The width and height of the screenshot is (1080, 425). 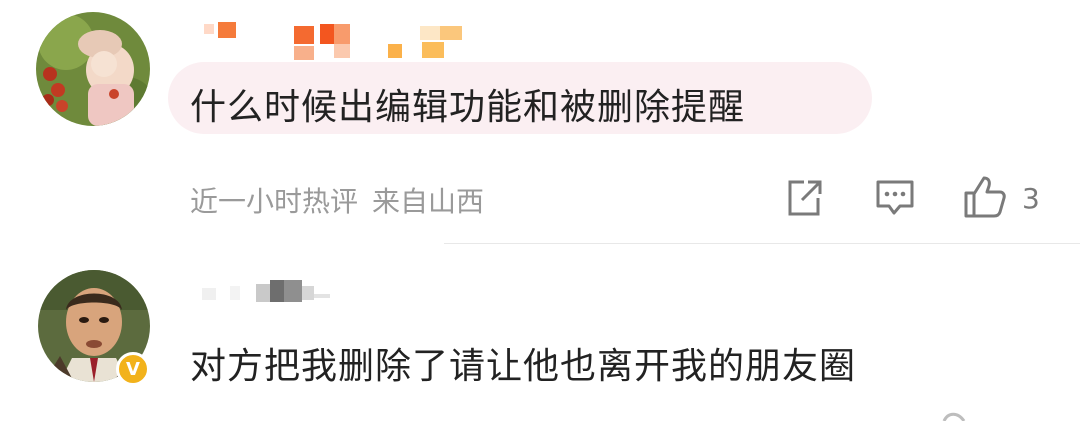 I want to click on like-count: 3, so click(x=1031, y=198).